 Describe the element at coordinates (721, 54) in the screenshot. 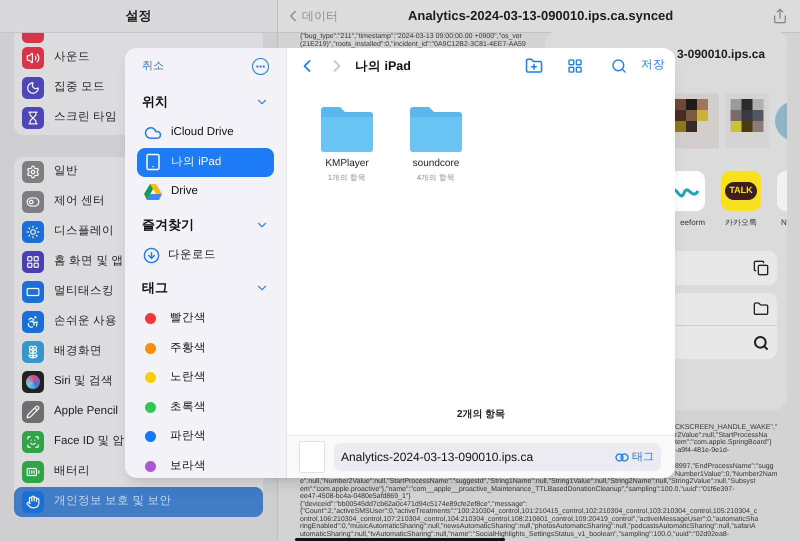

I see `share-file-name: 3-090010.ips.ca` at that location.